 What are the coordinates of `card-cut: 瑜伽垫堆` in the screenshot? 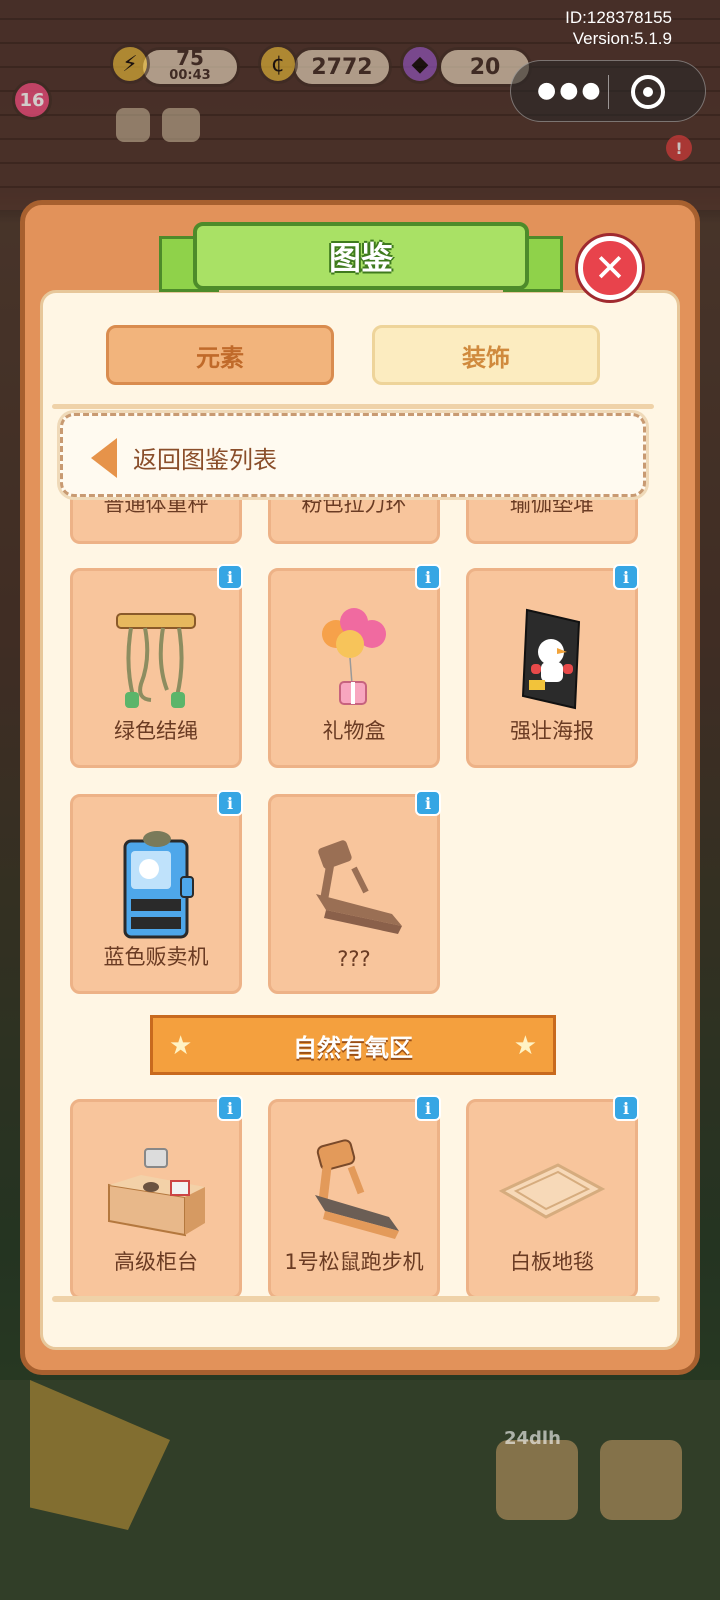 It's located at (552, 517).